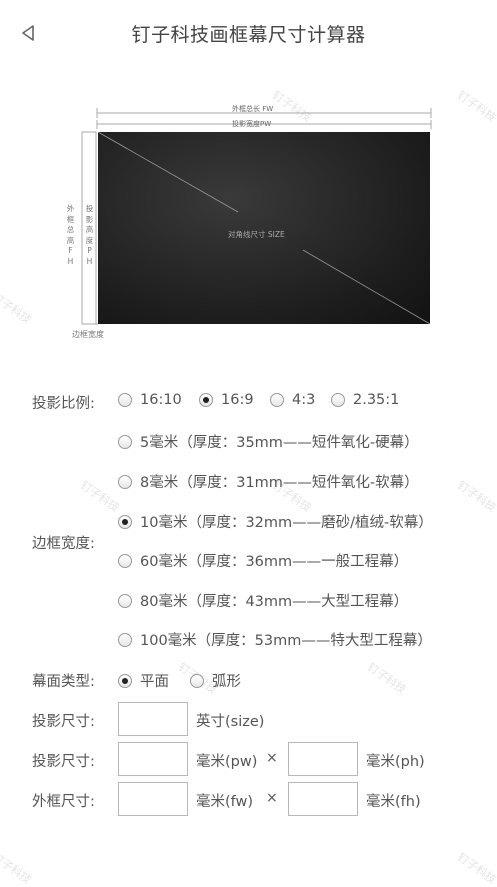  Describe the element at coordinates (393, 802) in the screenshot. I see `outer-height-unit: 毫米(fh)` at that location.